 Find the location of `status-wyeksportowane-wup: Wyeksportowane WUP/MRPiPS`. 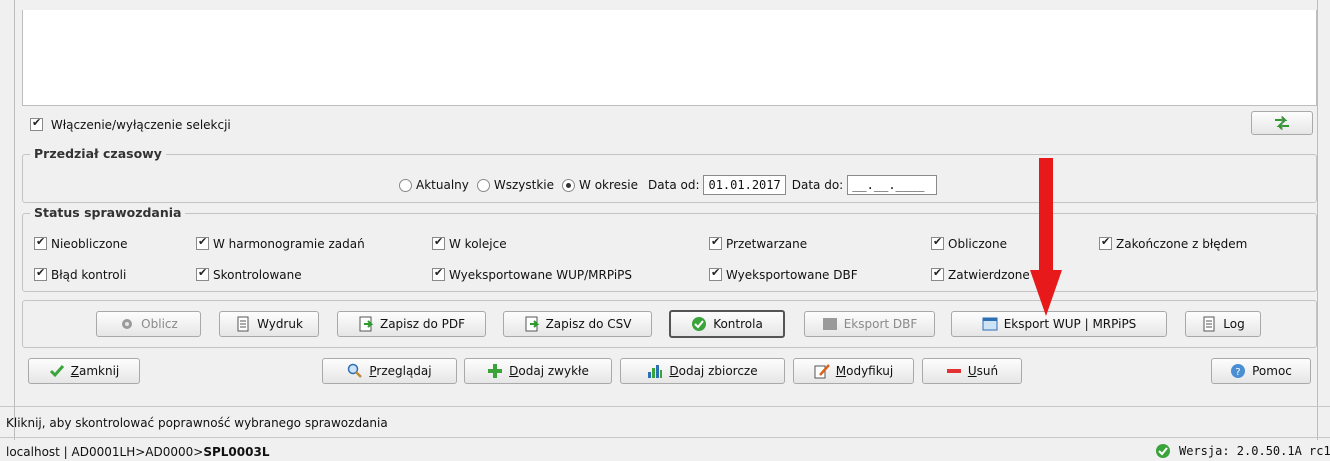

status-wyeksportowane-wup: Wyeksportowane WUP/MRPiPS is located at coordinates (532, 274).